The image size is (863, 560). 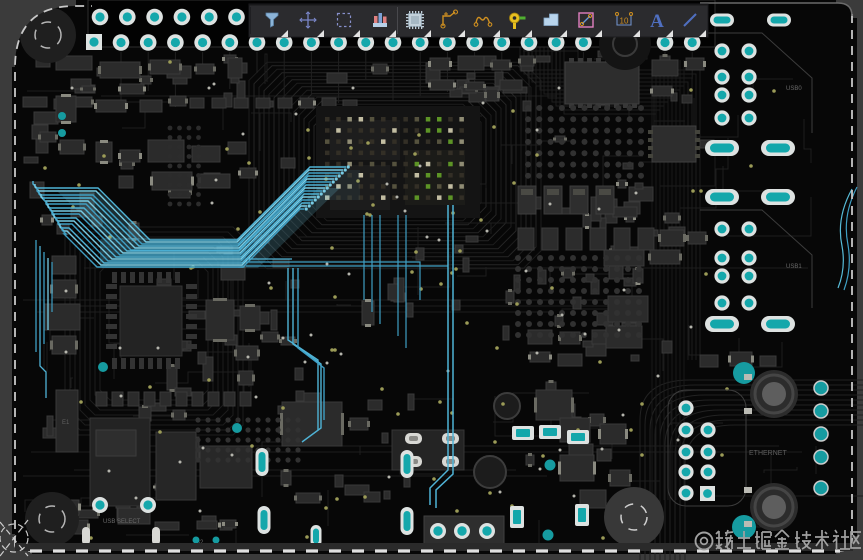 What do you see at coordinates (794, 89) in the screenshot?
I see `svg-text: USB0` at bounding box center [794, 89].